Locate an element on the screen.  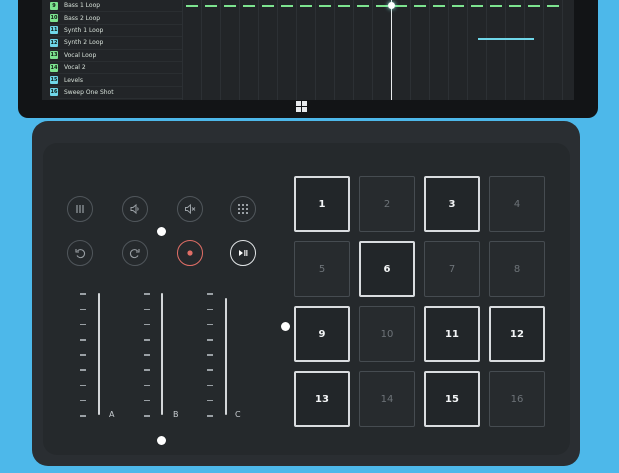
pad-5: 5 is located at coordinates (322, 269).